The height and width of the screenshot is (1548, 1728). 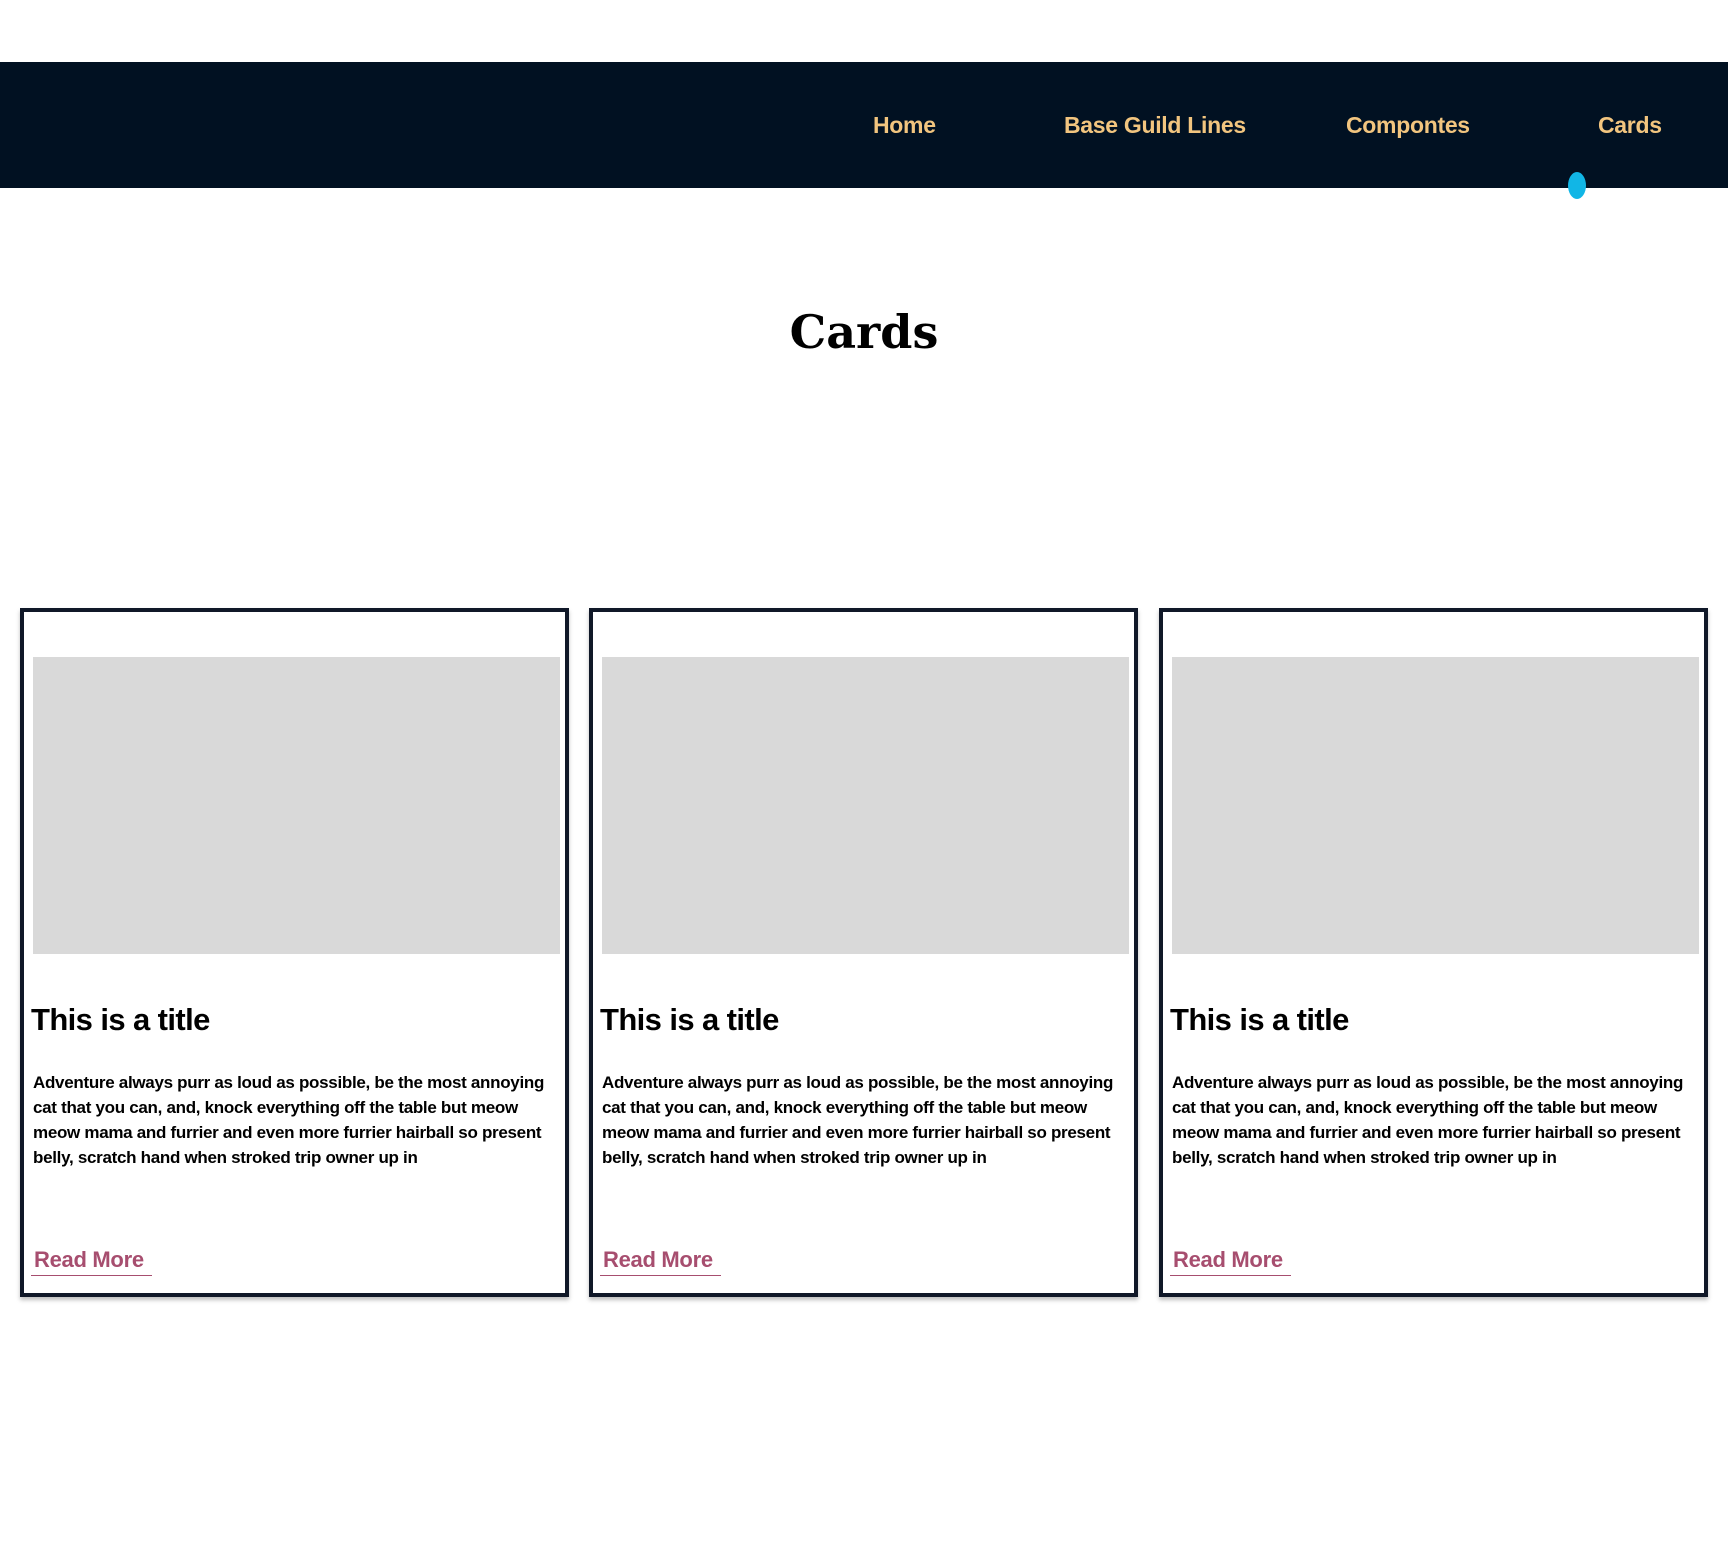 I want to click on navbar: Home Base Guild Lines Compontes Cards, so click(x=864, y=130).